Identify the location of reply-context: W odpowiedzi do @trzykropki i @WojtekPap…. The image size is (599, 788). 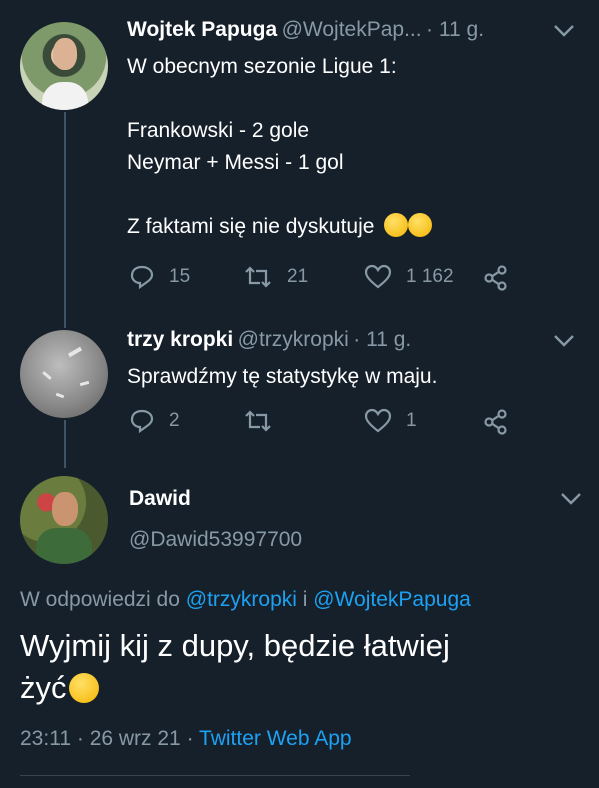
(245, 600).